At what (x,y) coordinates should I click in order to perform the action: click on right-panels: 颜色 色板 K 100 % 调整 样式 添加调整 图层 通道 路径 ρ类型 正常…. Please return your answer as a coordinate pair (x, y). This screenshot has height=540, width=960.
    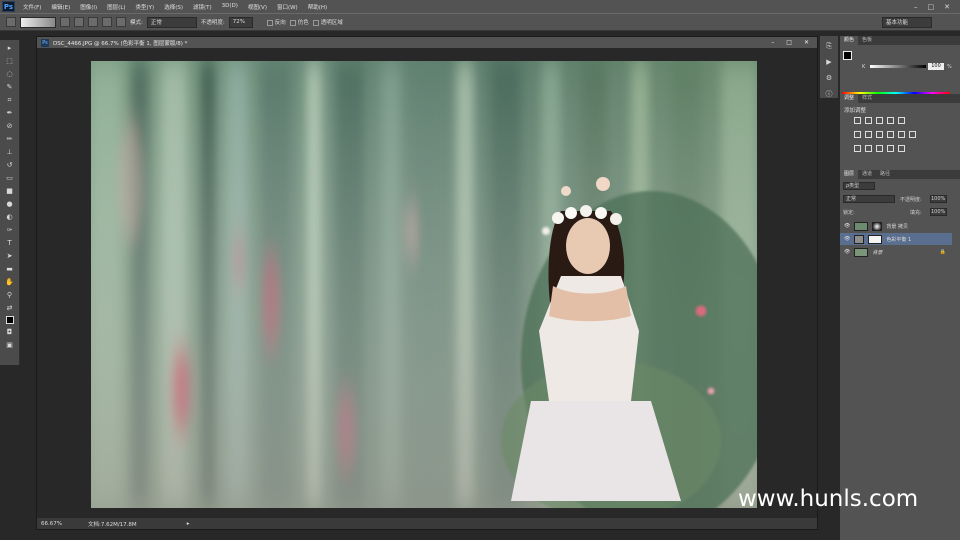
    Looking at the image, I should click on (900, 288).